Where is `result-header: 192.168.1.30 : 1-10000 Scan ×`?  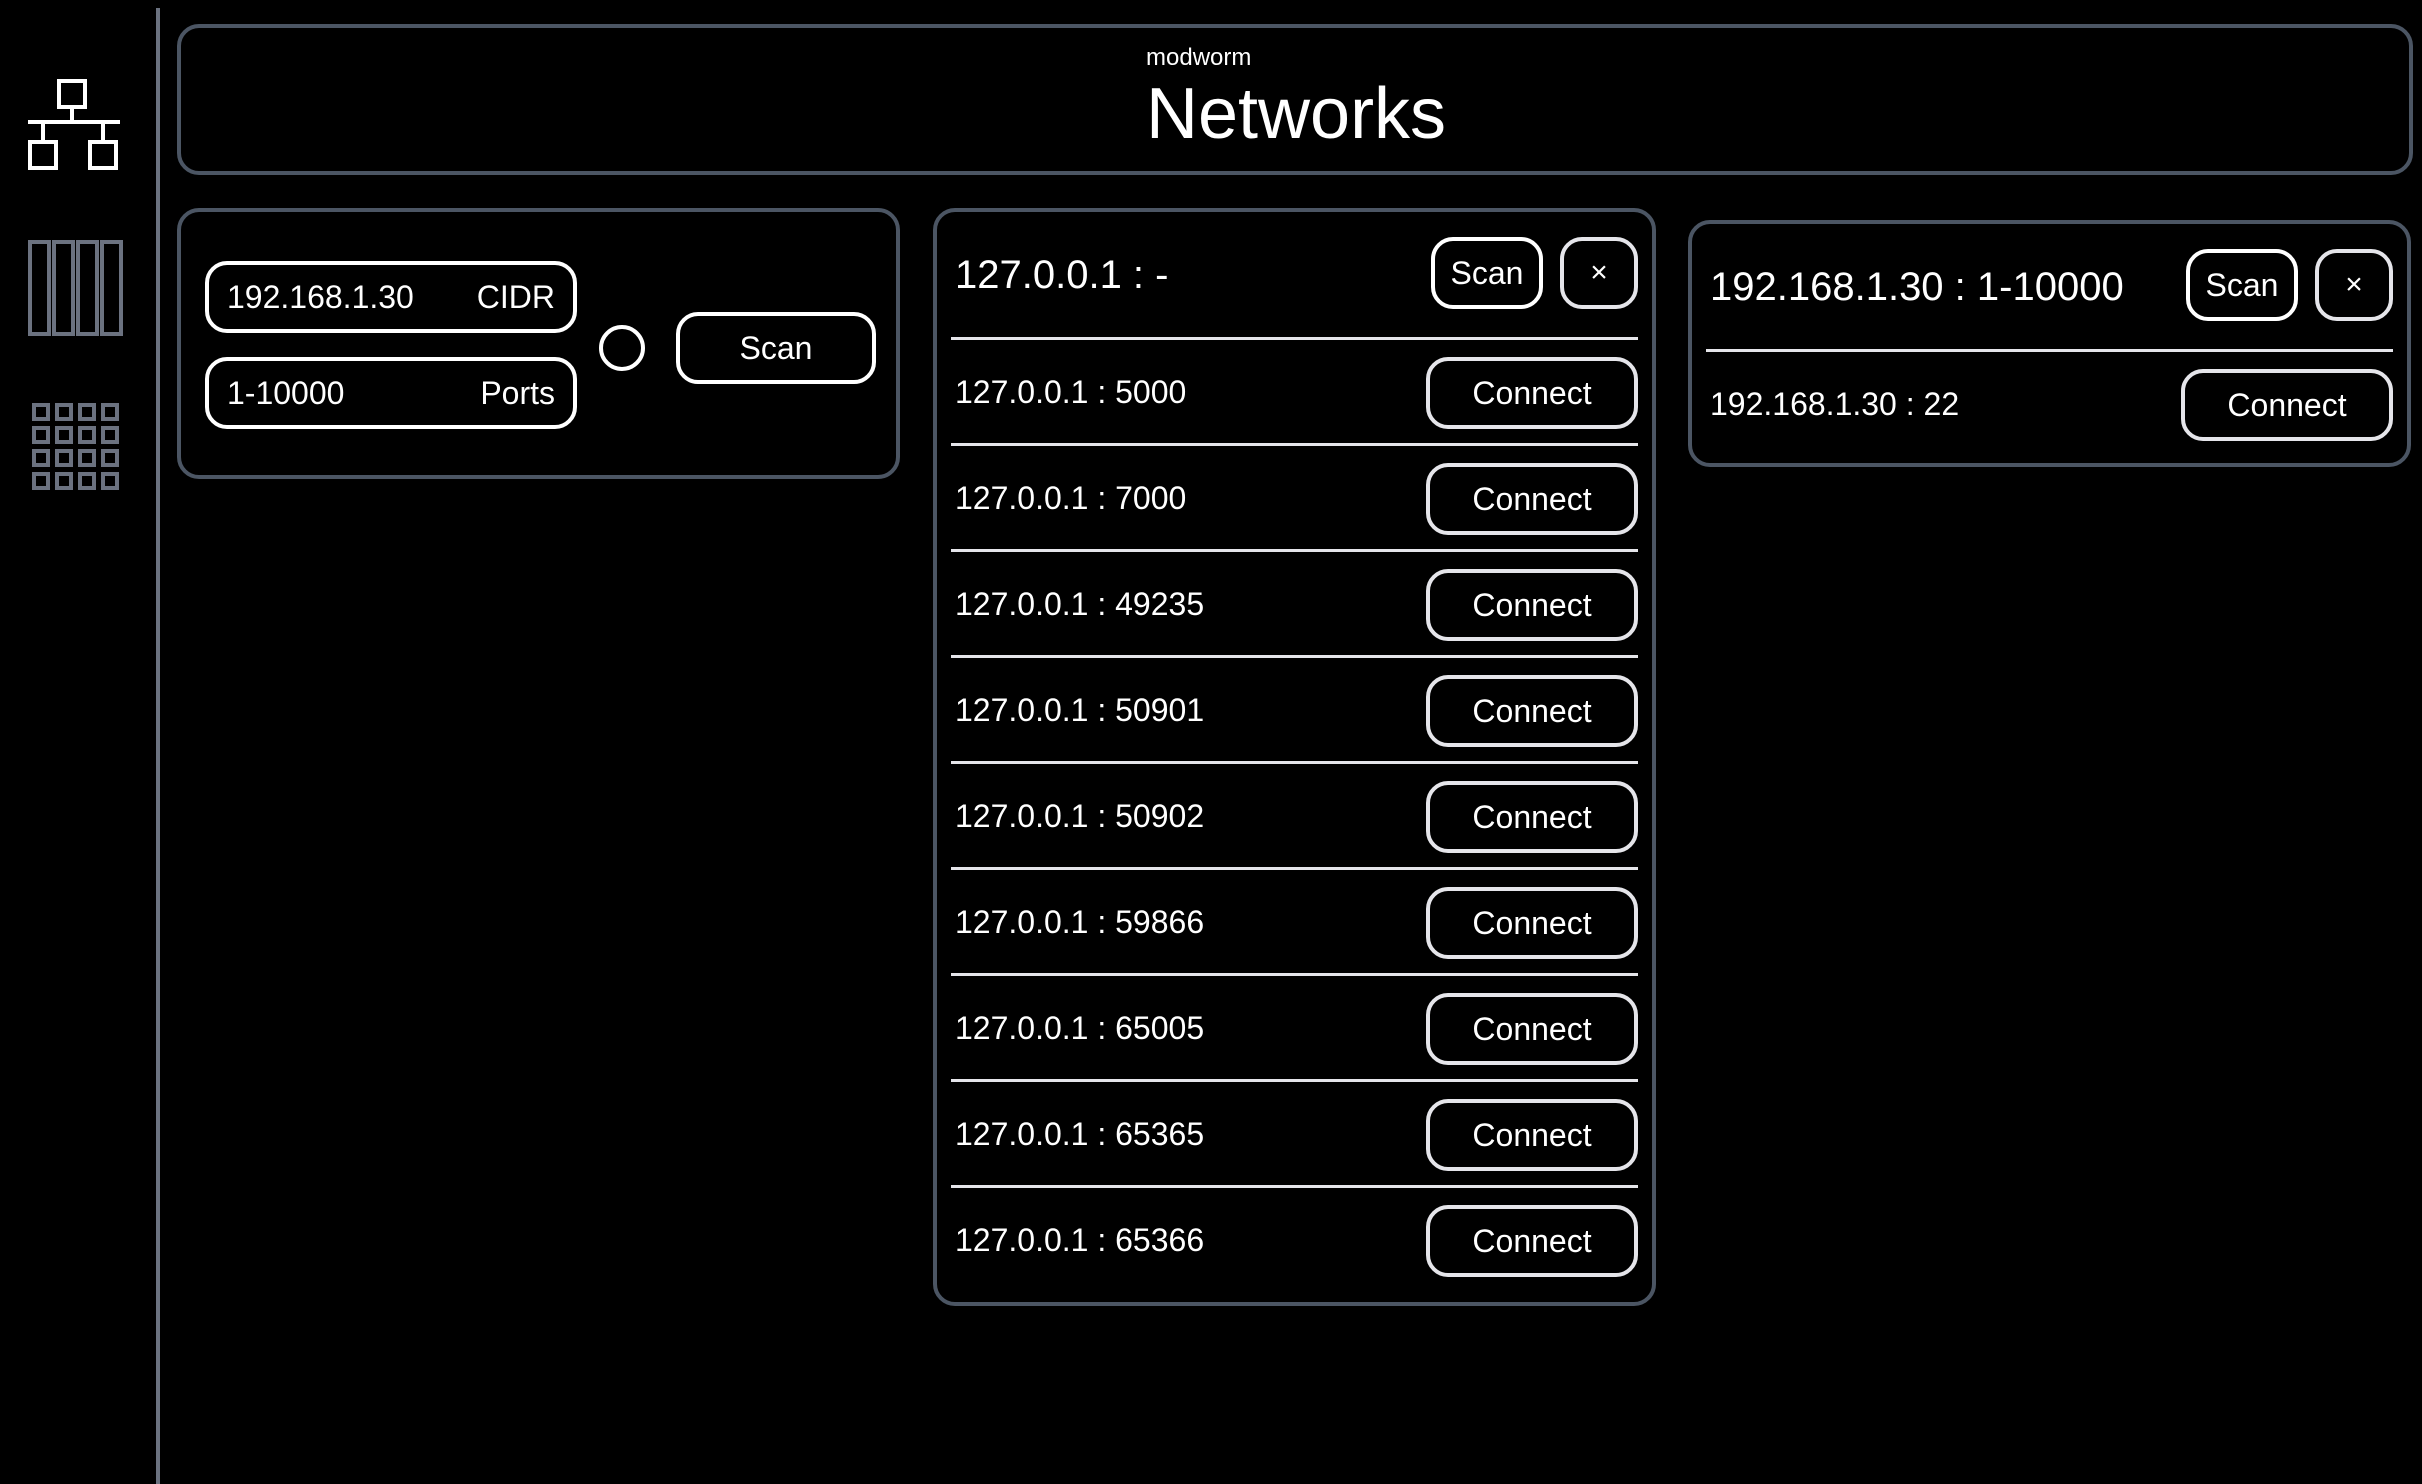 result-header: 192.168.1.30 : 1-10000 Scan × is located at coordinates (2049, 288).